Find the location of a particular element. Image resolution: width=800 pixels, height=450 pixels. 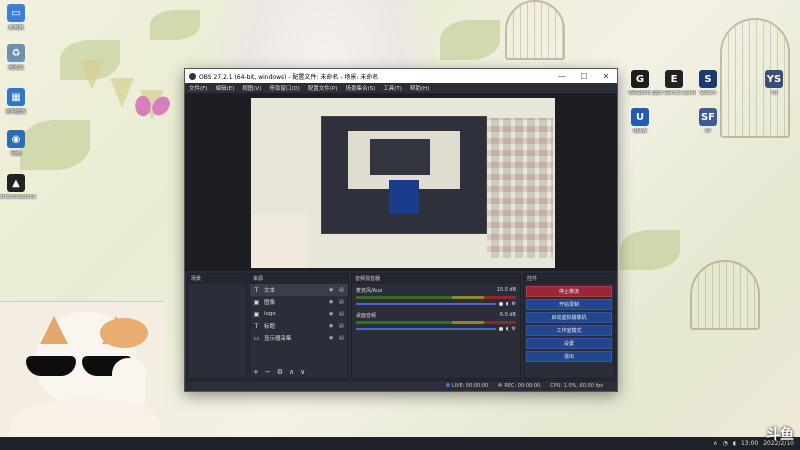

minimize-button: — is located at coordinates (562, 76).